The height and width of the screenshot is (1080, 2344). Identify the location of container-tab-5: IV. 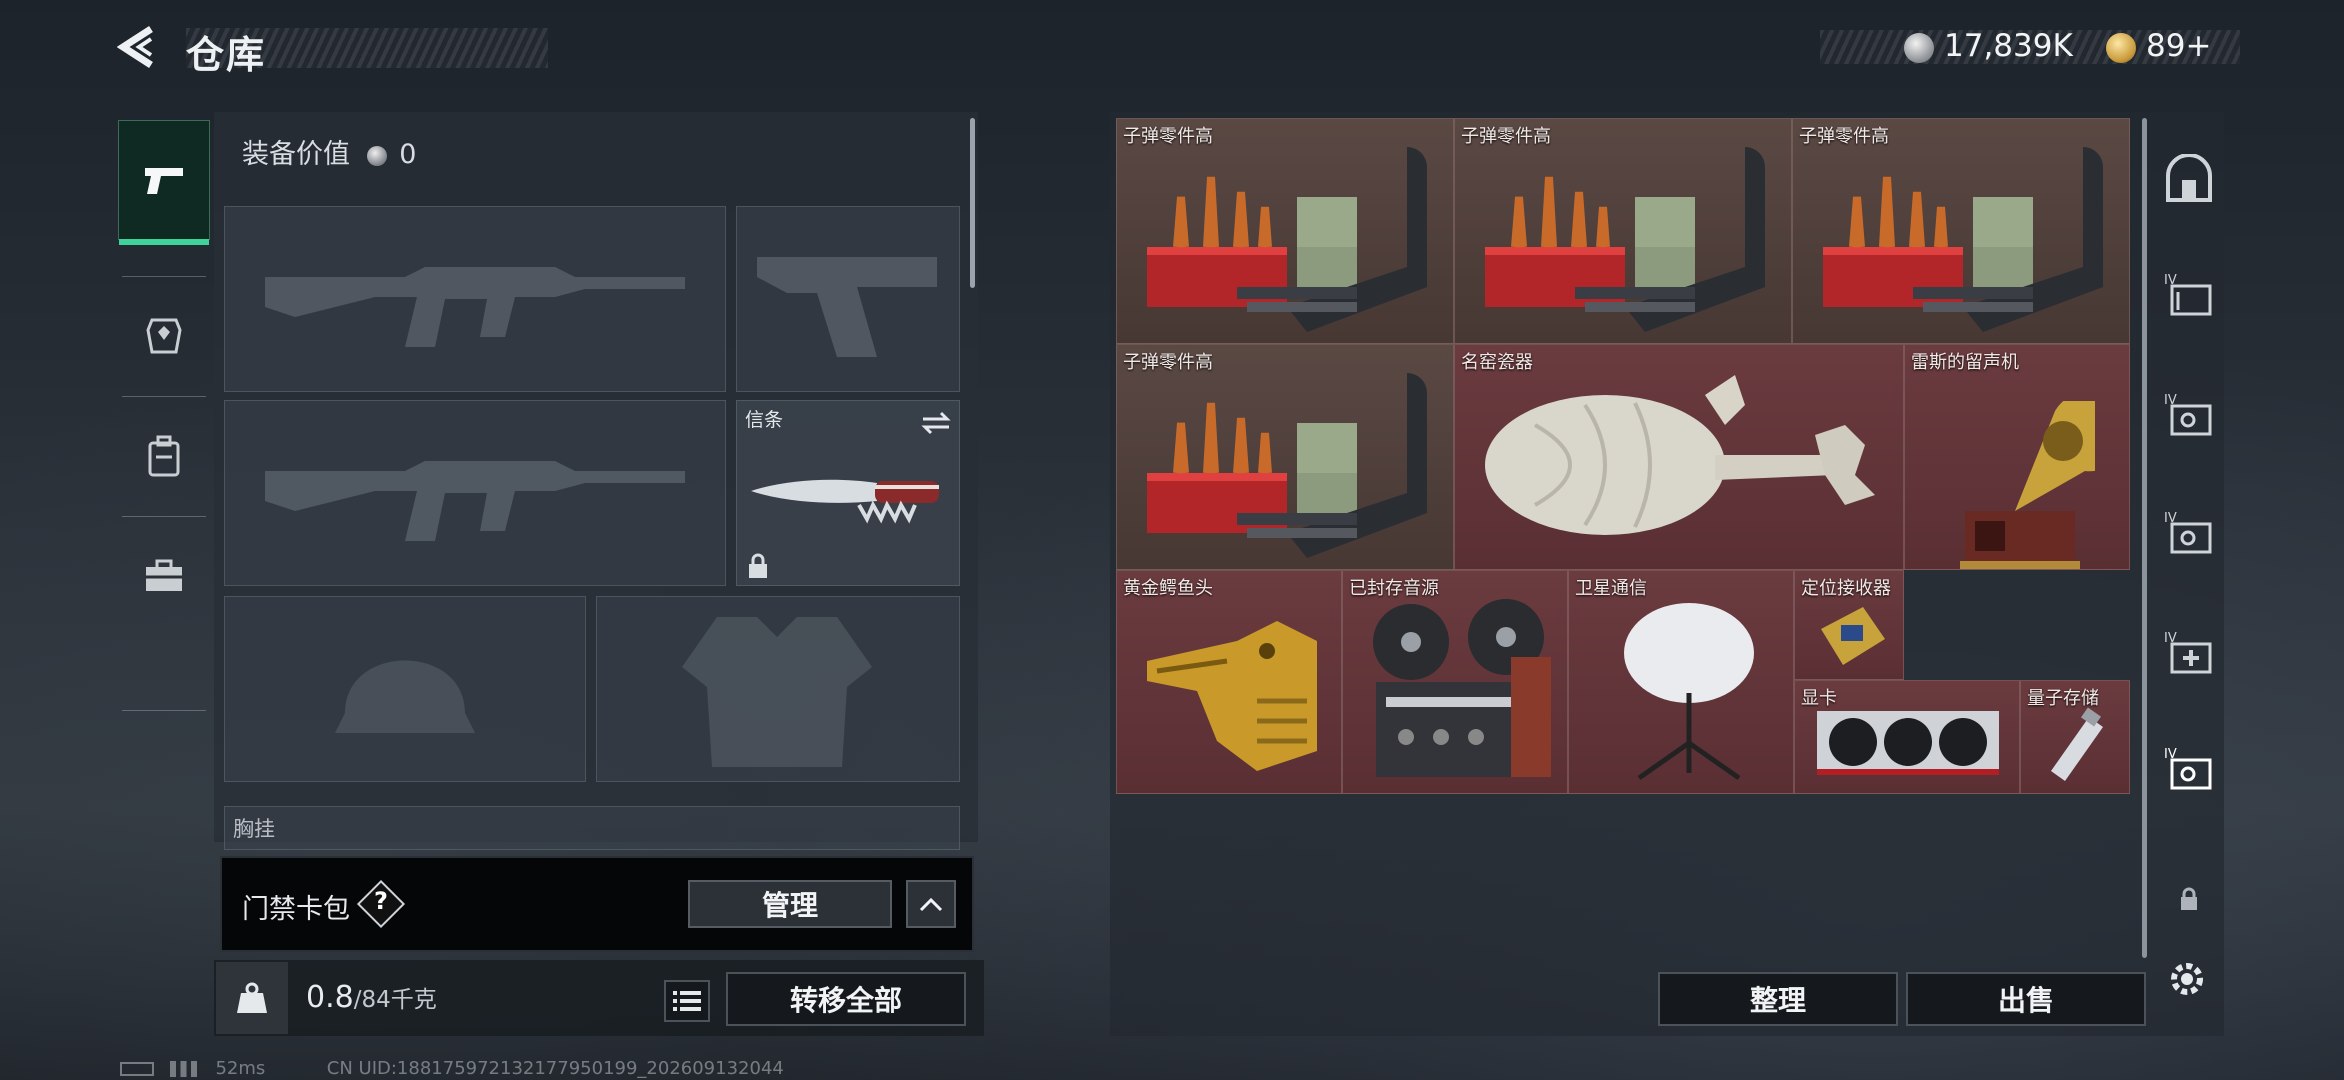
(2189, 769).